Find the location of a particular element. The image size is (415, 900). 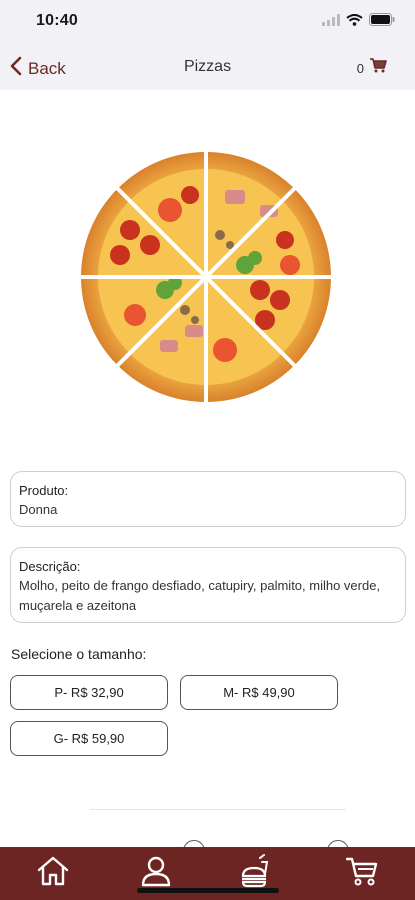

status-time: 10:40 is located at coordinates (57, 20).